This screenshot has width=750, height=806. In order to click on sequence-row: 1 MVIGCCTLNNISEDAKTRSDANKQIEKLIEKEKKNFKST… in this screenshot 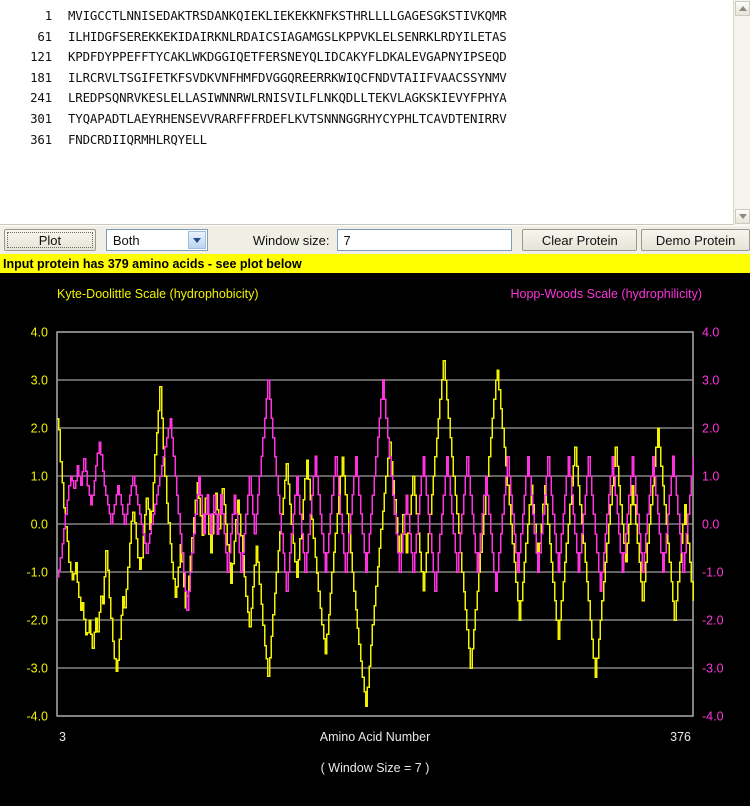, I will do `click(363, 16)`.